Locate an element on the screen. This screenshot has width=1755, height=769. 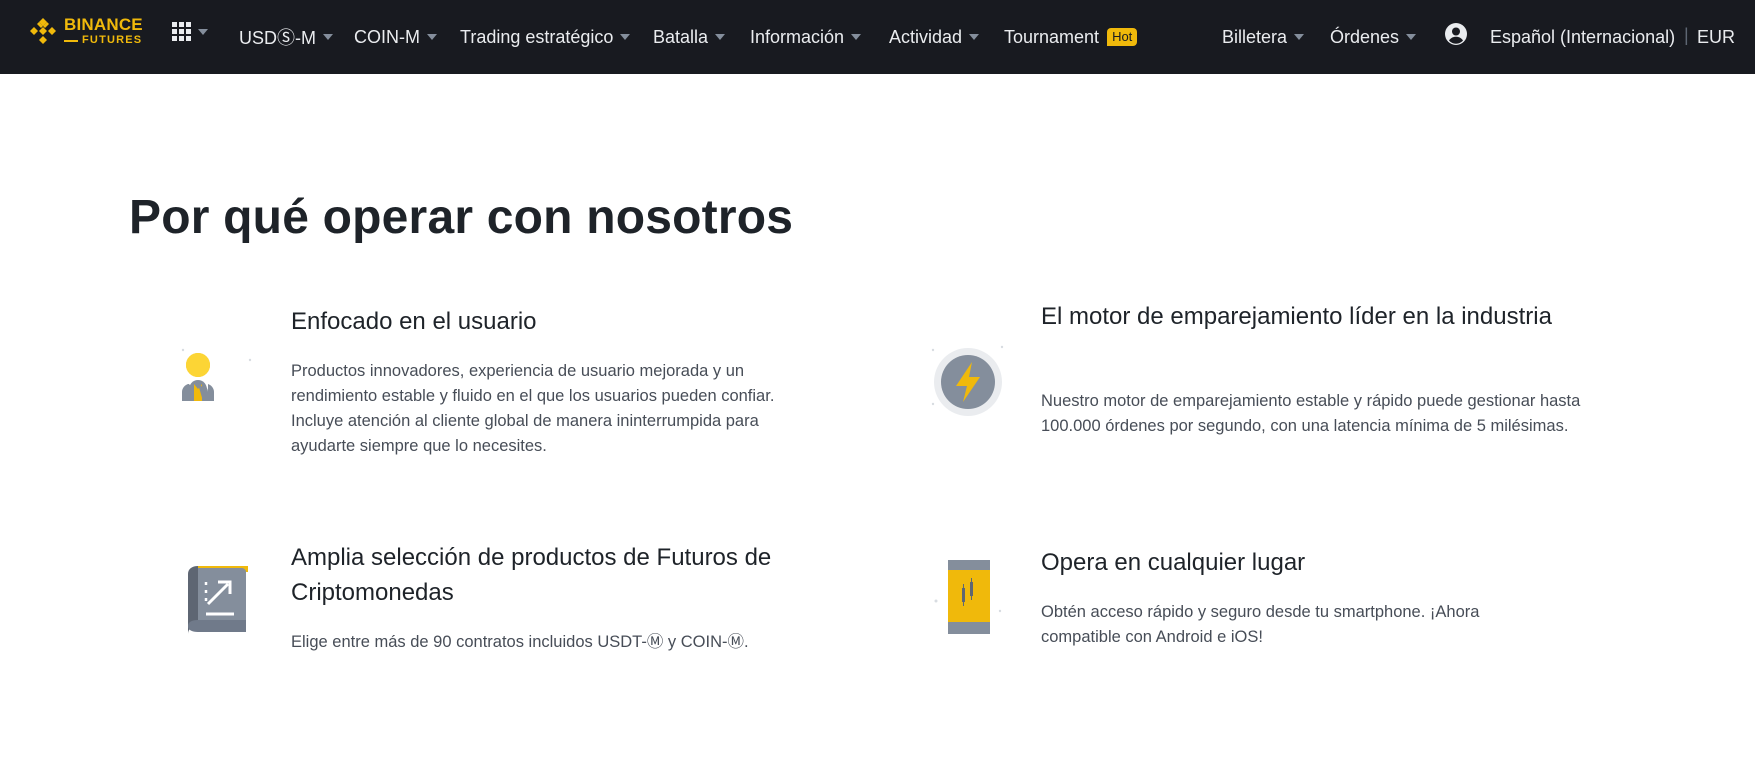
user-icon is located at coordinates (216, 374).